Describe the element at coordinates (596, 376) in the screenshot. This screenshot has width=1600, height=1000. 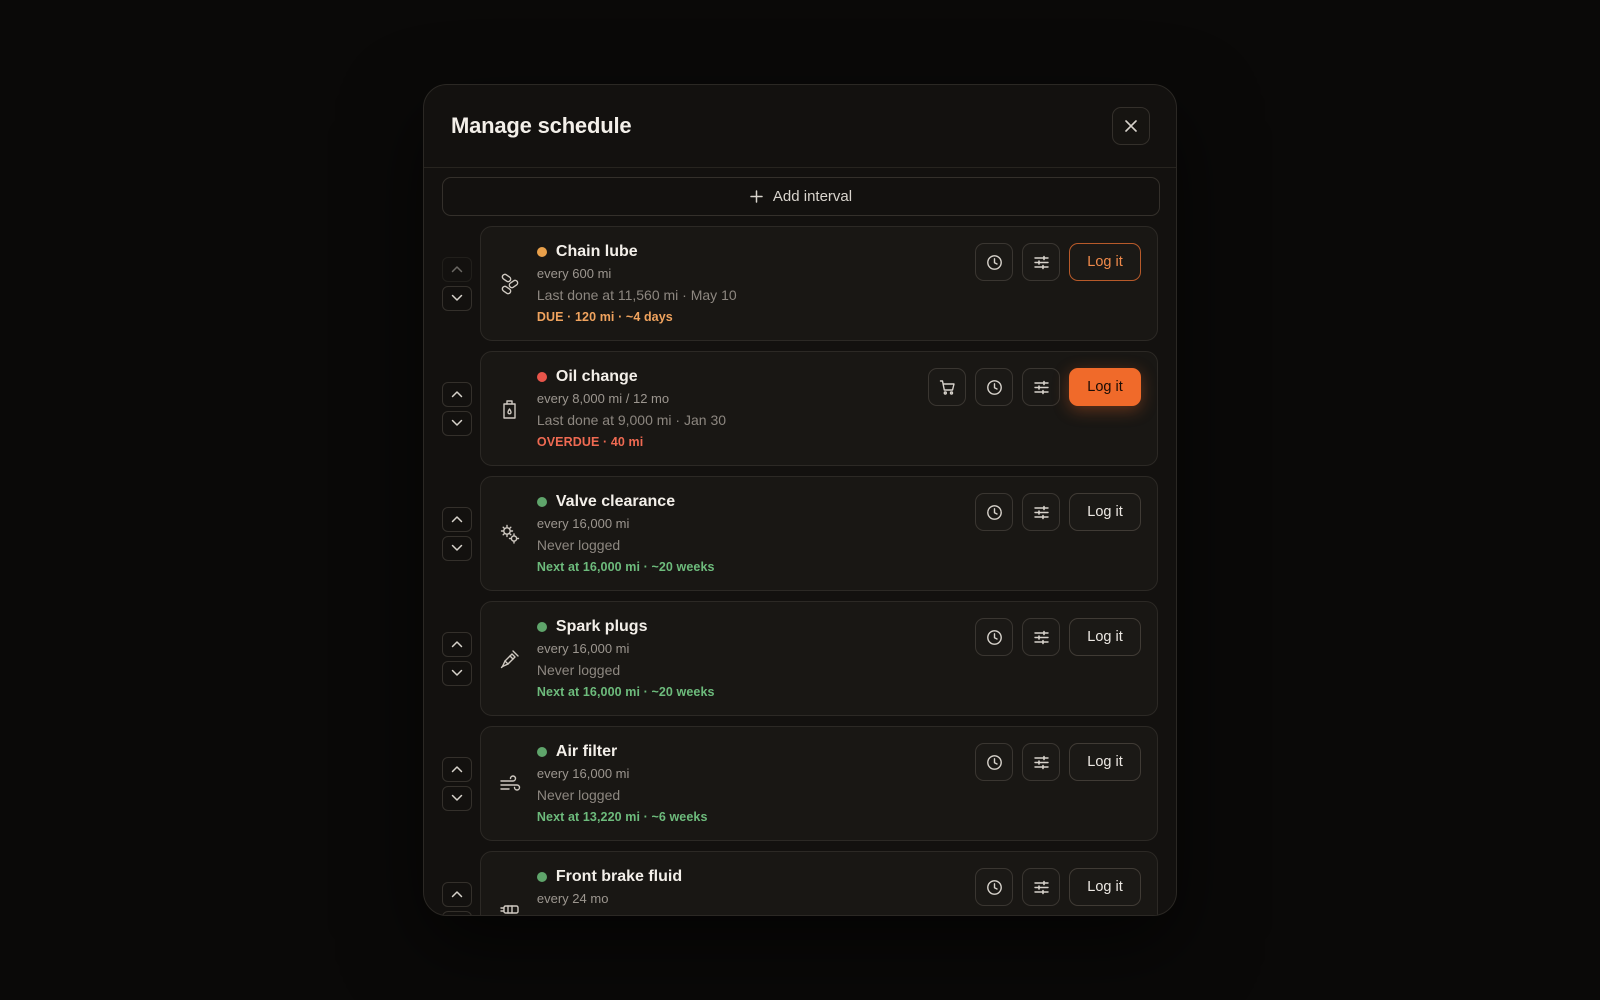
I see `item-title: Oil change` at that location.